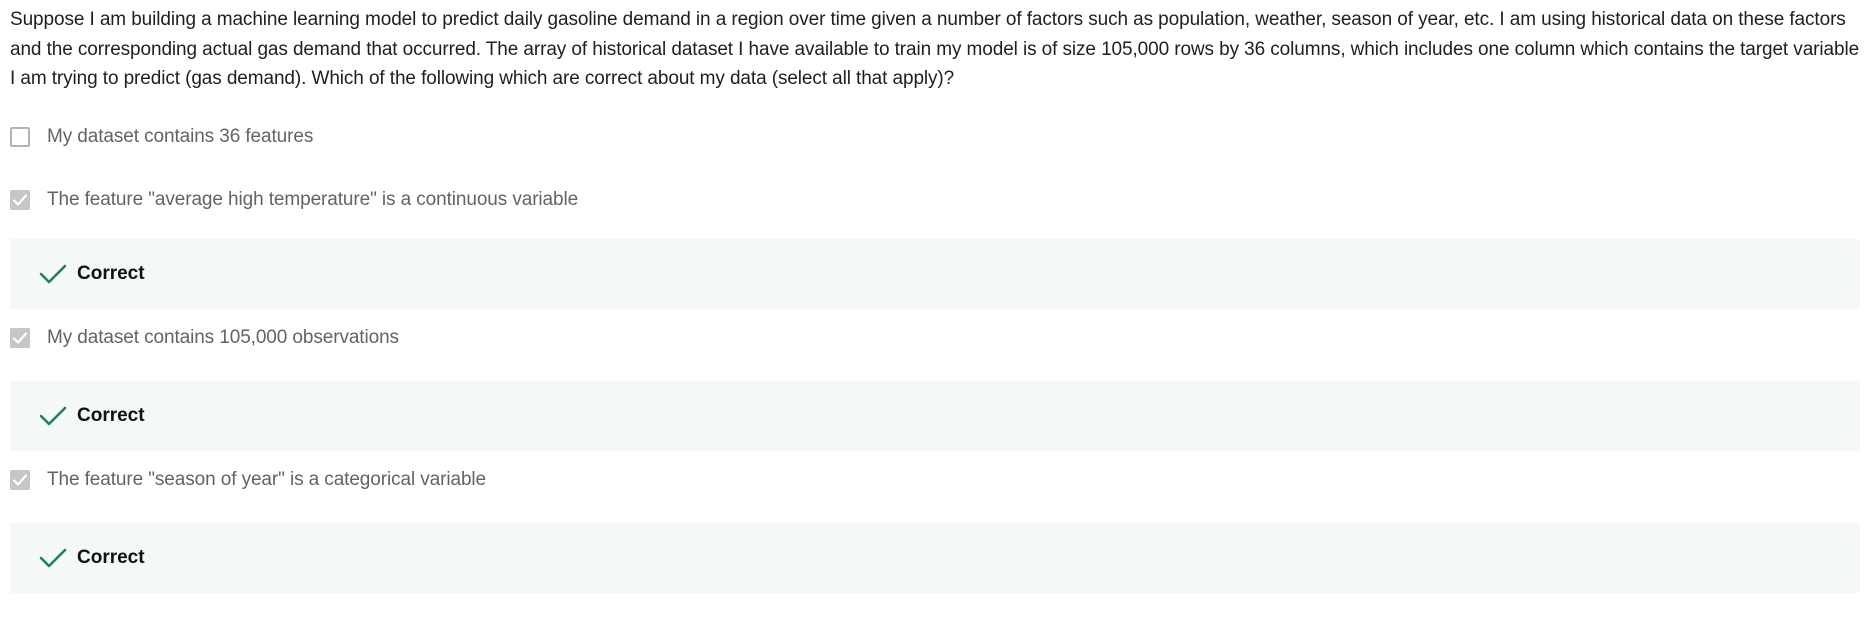  I want to click on option-row: My dataset contains 105,000 observations, so click(935, 338).